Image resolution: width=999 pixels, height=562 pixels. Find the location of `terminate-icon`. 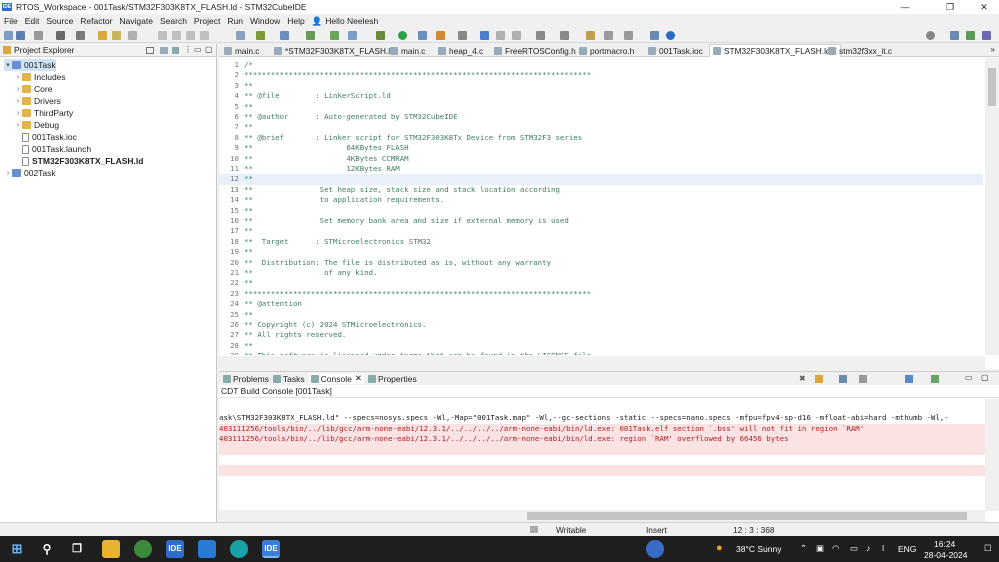

terminate-icon is located at coordinates (204, 35).